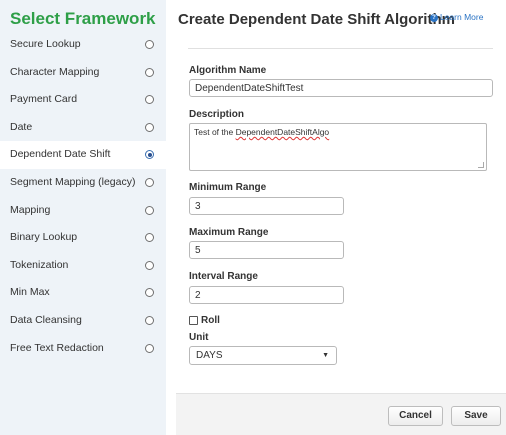  Describe the element at coordinates (83, 18) in the screenshot. I see `sidebar-title: Select Framework` at that location.